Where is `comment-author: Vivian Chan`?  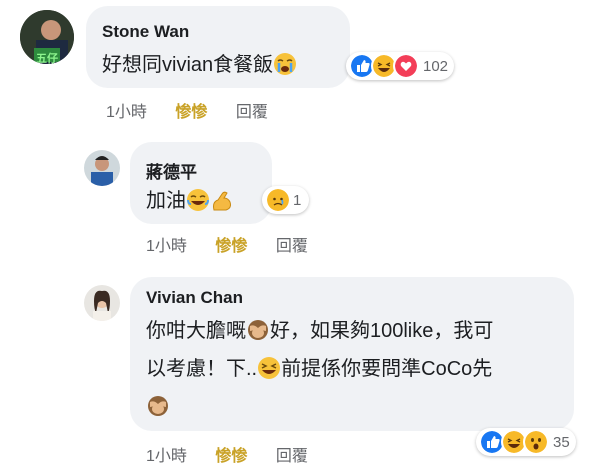
comment-author: Vivian Chan is located at coordinates (194, 298).